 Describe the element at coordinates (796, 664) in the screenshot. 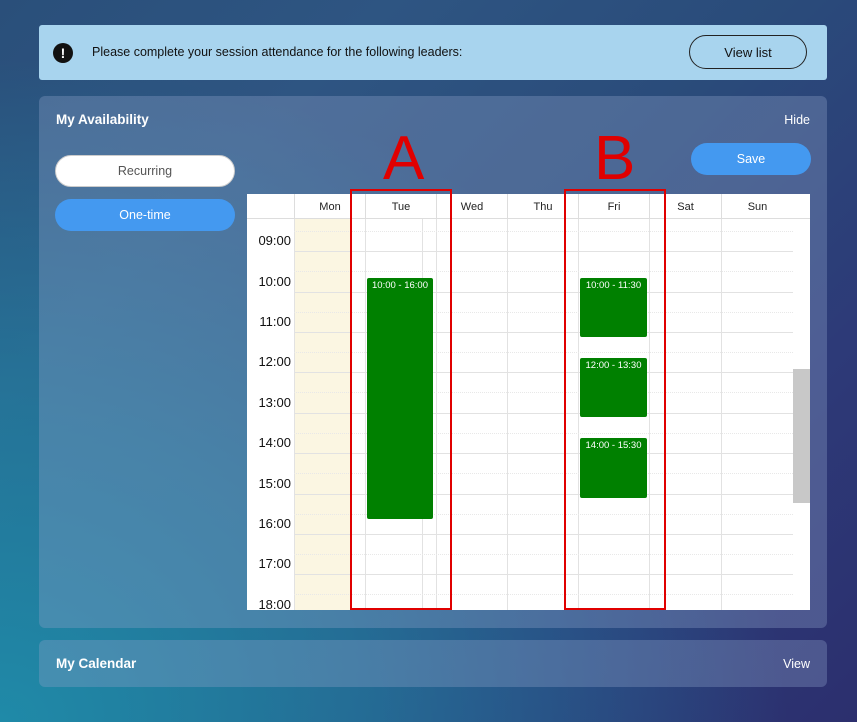

I see `calendar-view-link: View` at that location.